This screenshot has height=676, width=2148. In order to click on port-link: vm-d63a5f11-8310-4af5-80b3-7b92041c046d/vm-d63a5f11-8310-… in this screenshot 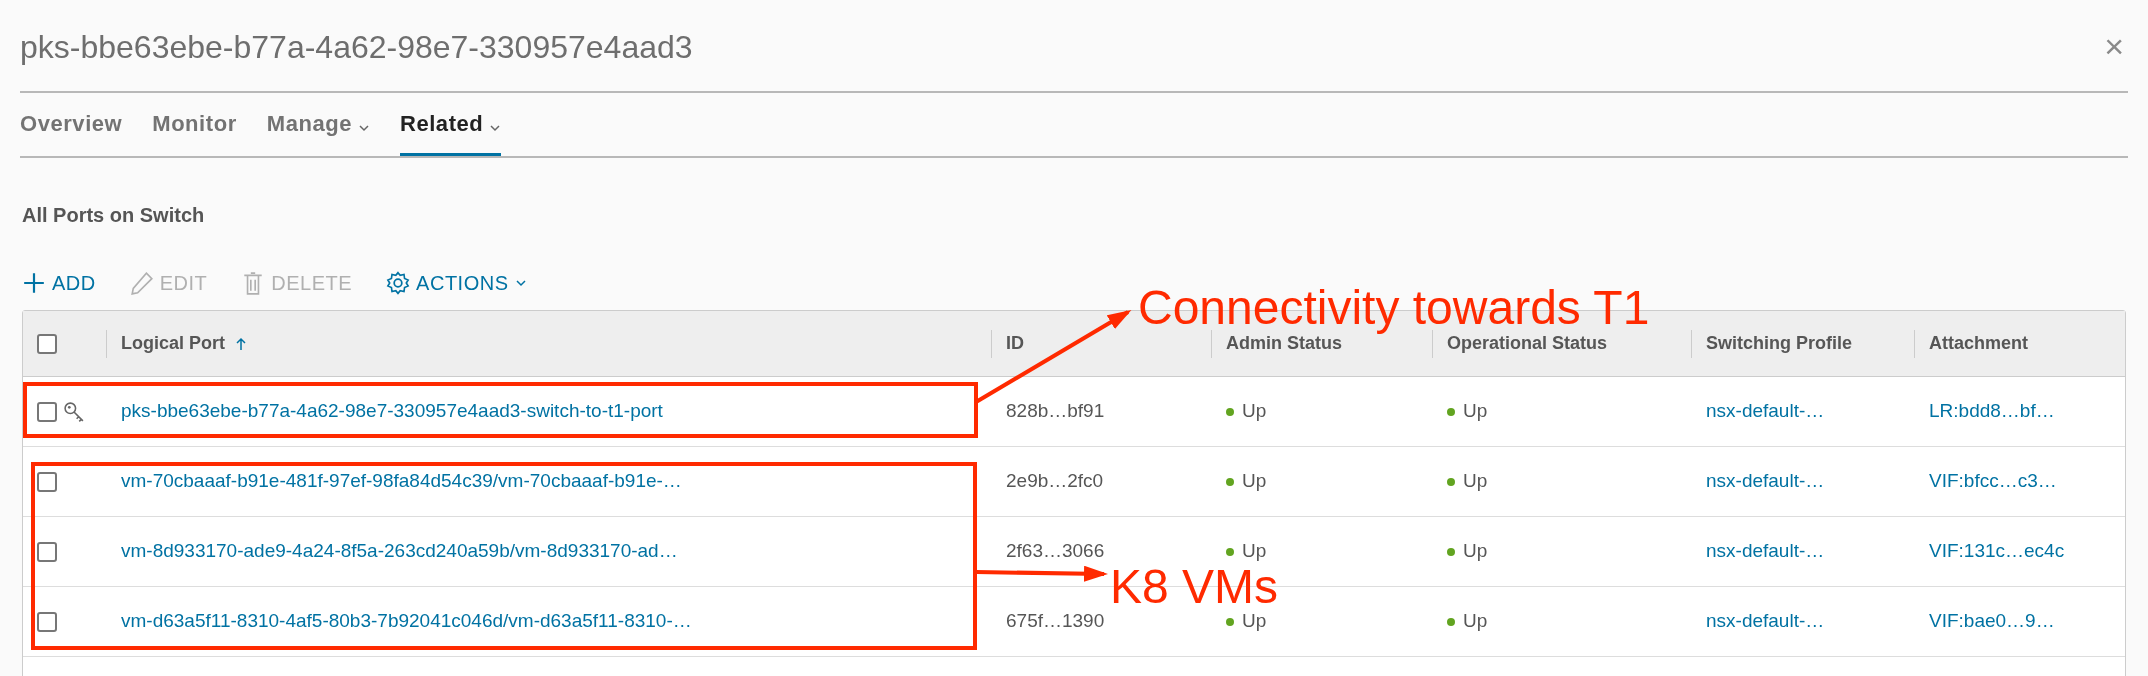, I will do `click(406, 621)`.